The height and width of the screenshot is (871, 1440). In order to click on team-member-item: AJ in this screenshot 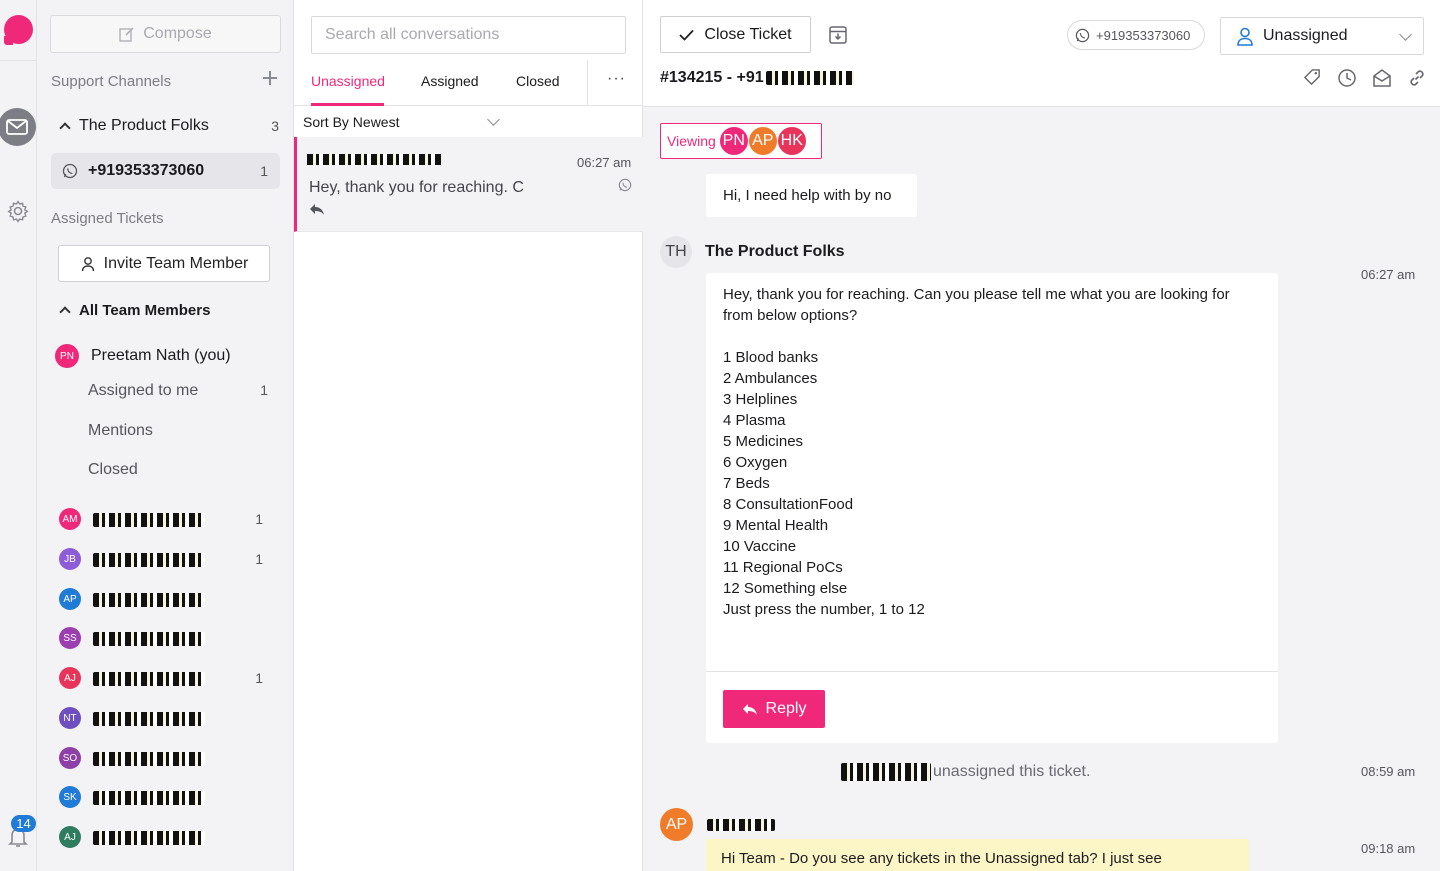, I will do `click(169, 837)`.